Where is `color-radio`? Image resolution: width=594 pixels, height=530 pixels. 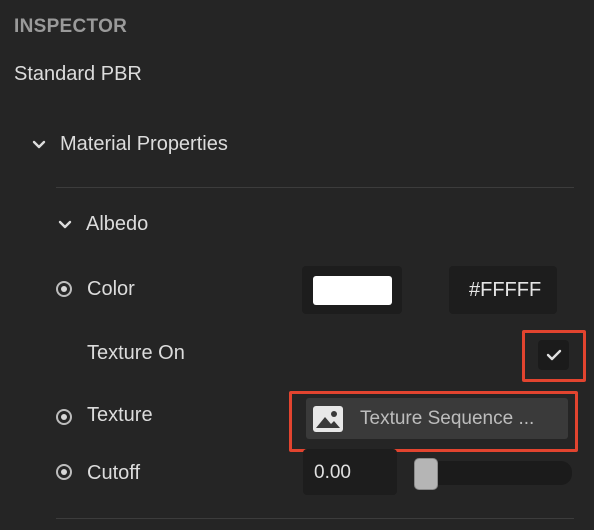 color-radio is located at coordinates (64, 289).